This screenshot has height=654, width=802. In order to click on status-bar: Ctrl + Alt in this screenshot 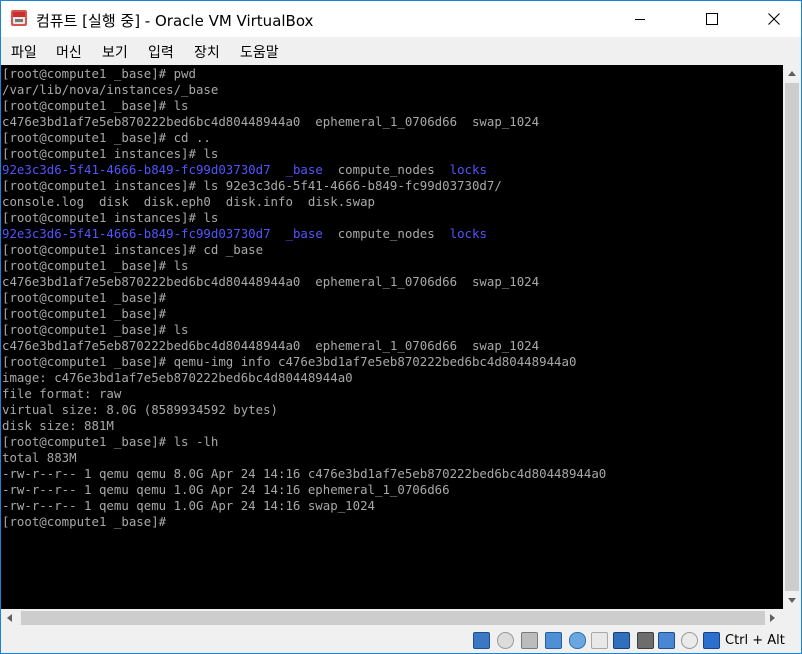, I will do `click(401, 640)`.